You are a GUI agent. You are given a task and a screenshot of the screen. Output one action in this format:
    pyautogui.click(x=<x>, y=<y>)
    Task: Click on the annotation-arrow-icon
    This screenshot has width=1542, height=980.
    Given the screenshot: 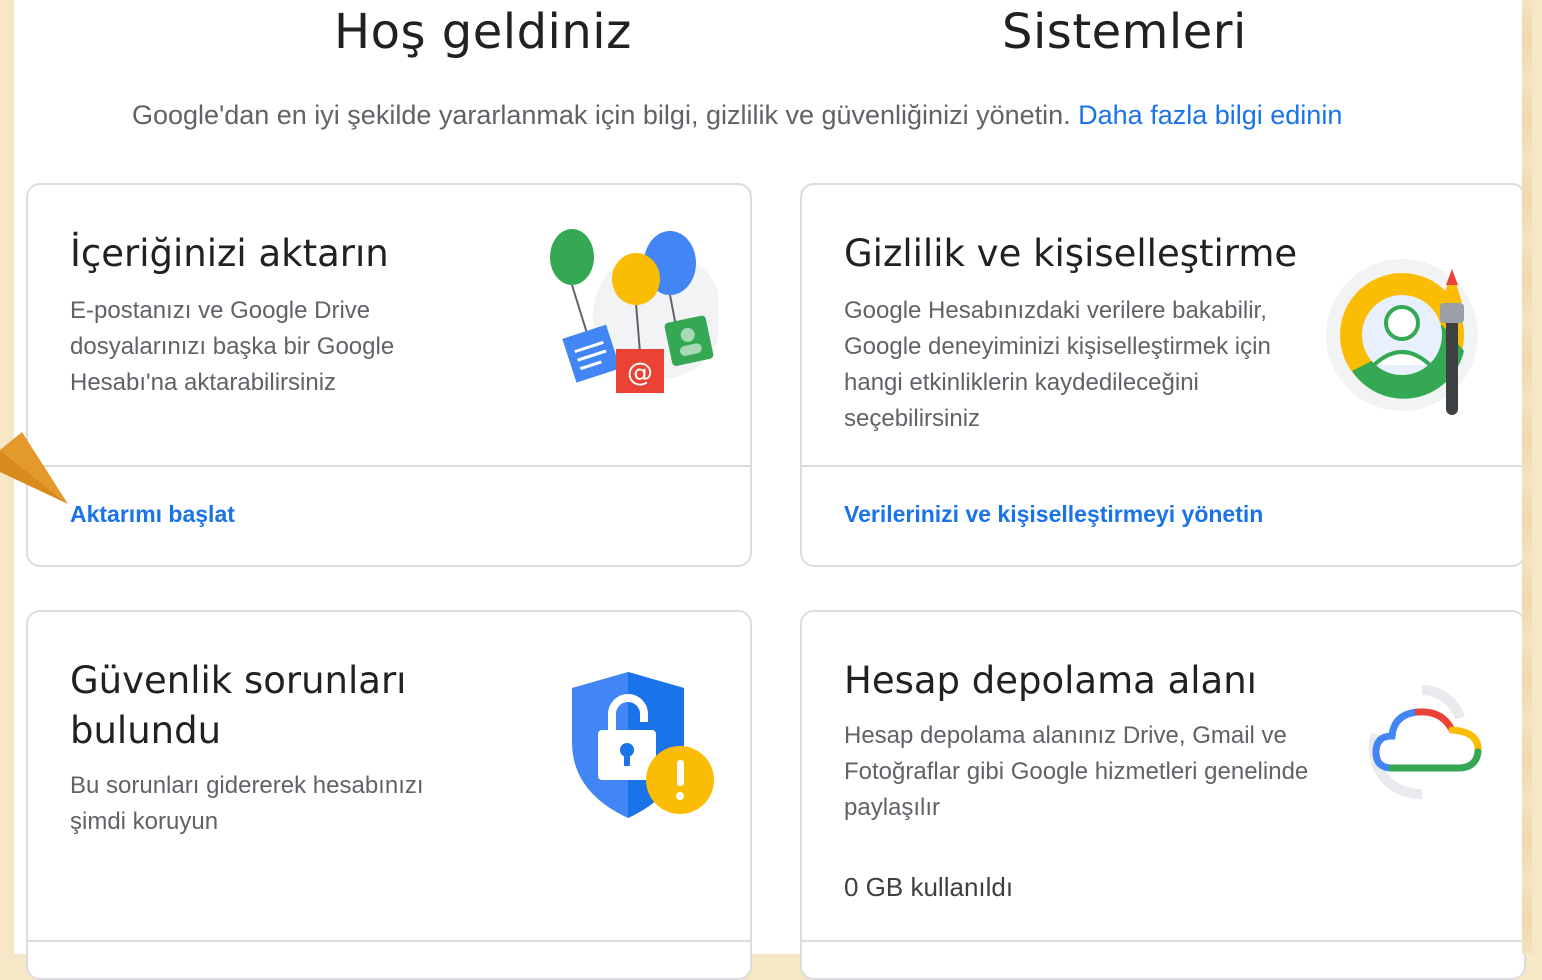 What is the action you would take?
    pyautogui.click(x=34, y=468)
    